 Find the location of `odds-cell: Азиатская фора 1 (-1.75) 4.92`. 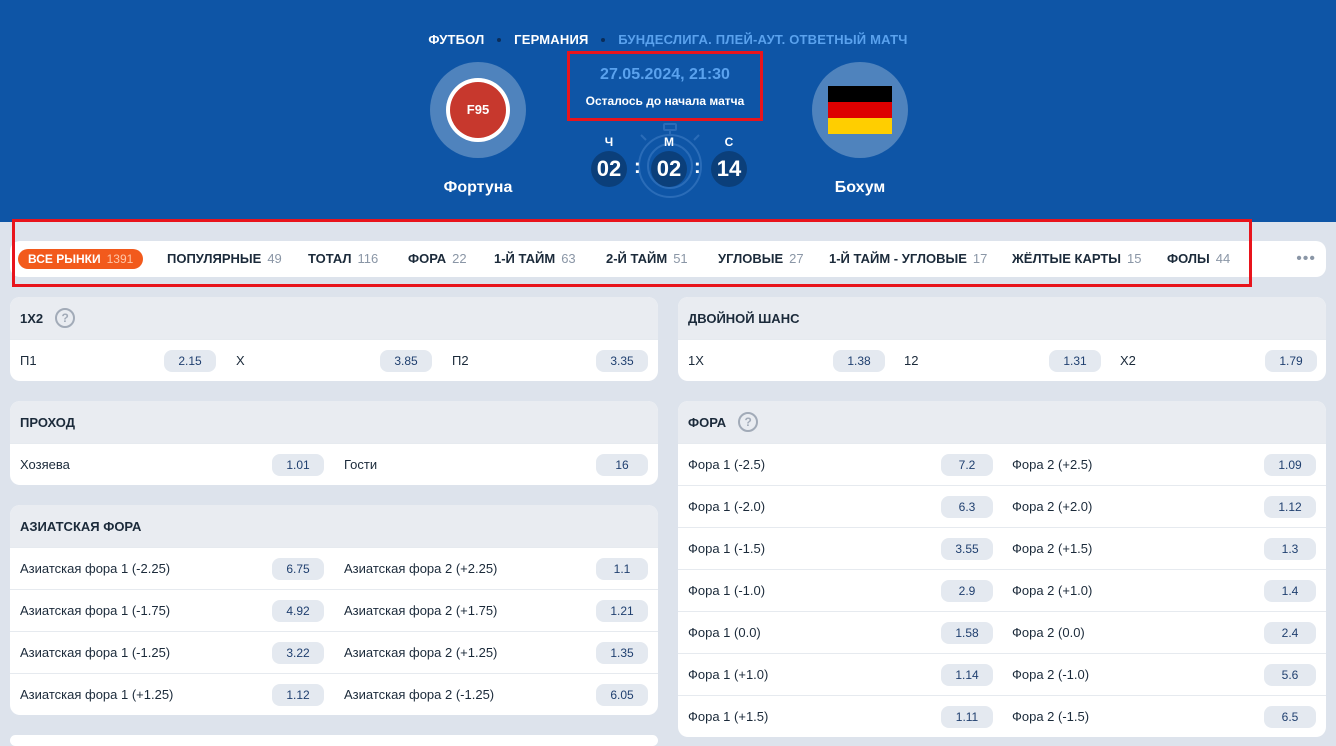

odds-cell: Азиатская фора 1 (-1.75) 4.92 is located at coordinates (172, 611).